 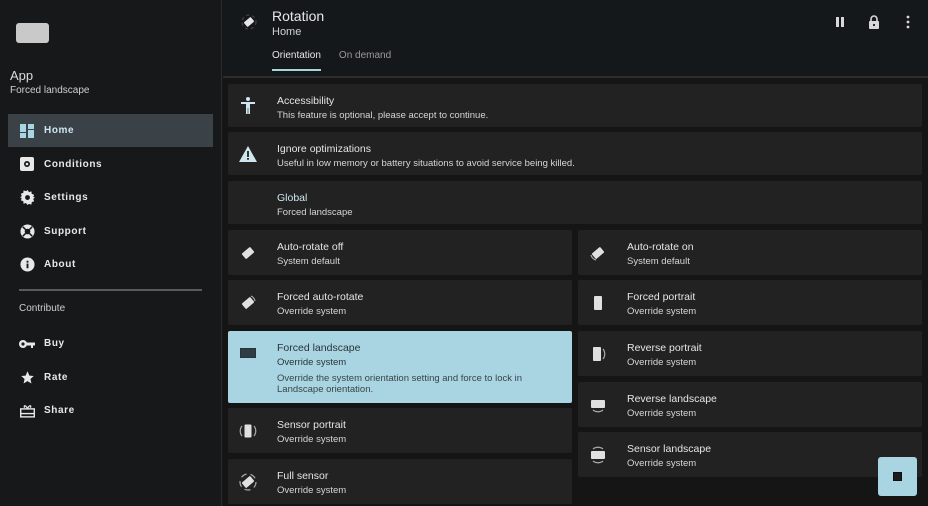 What do you see at coordinates (50, 90) in the screenshot?
I see `app-subtitle: Forced landscape` at bounding box center [50, 90].